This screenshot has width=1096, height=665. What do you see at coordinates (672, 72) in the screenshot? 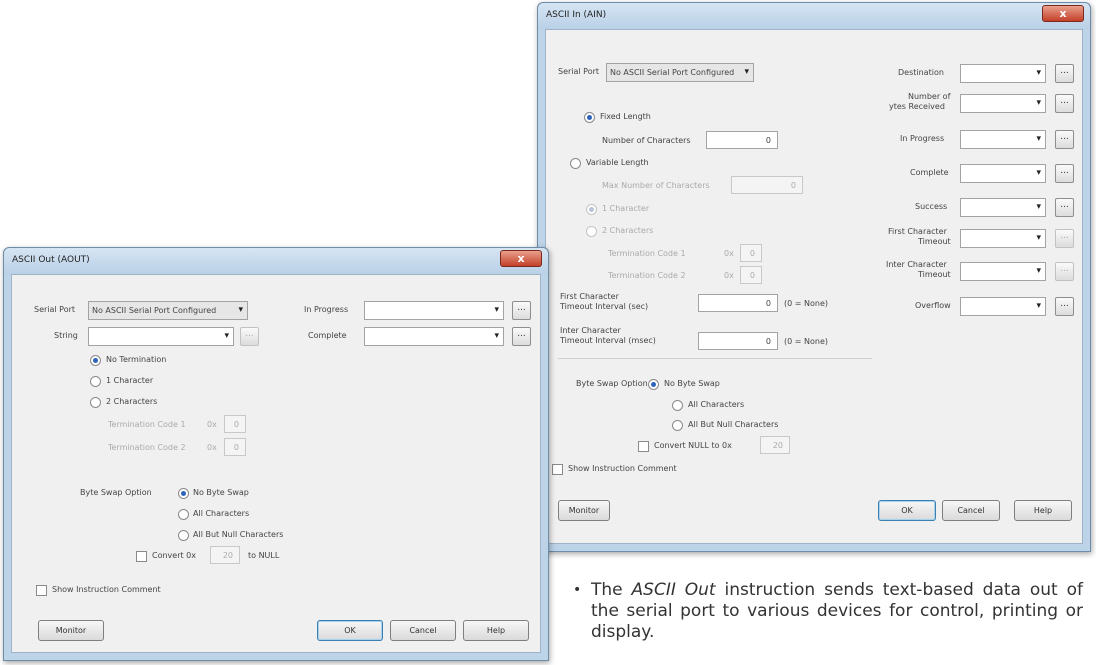
I see `ain-serial-port-value: No ASCII Serial Port Configured` at bounding box center [672, 72].